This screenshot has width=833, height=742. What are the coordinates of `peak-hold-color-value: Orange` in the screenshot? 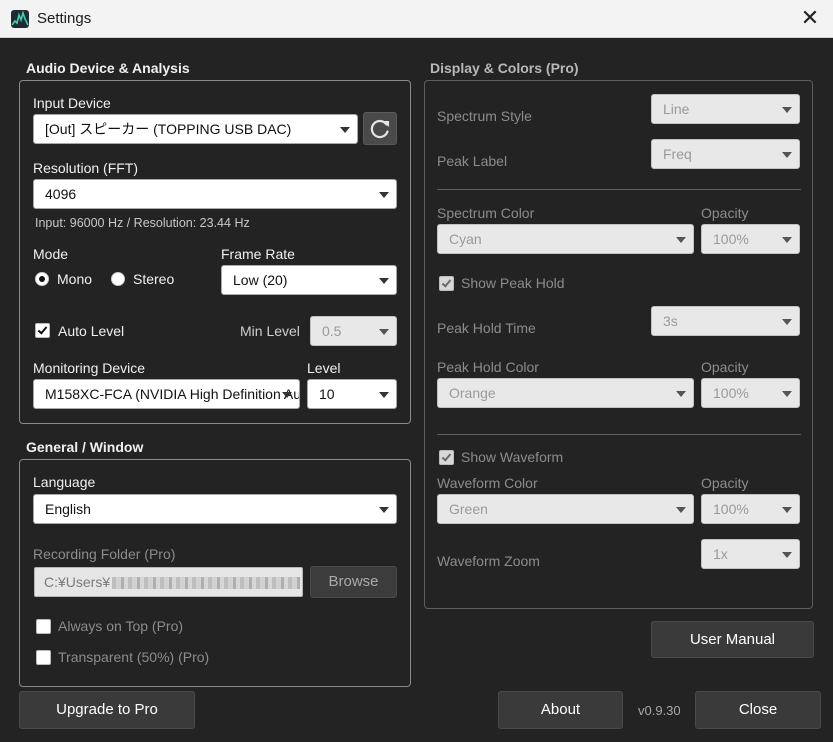 It's located at (472, 393).